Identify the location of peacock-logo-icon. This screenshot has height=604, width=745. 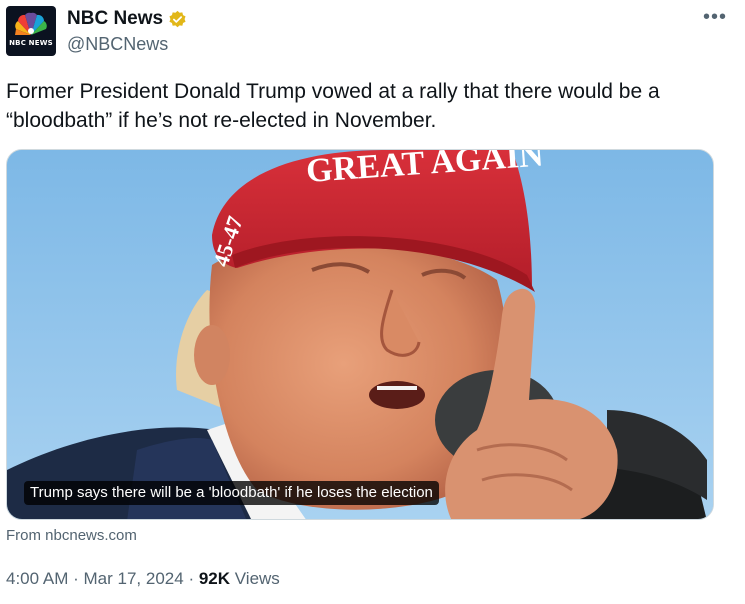
(31, 23).